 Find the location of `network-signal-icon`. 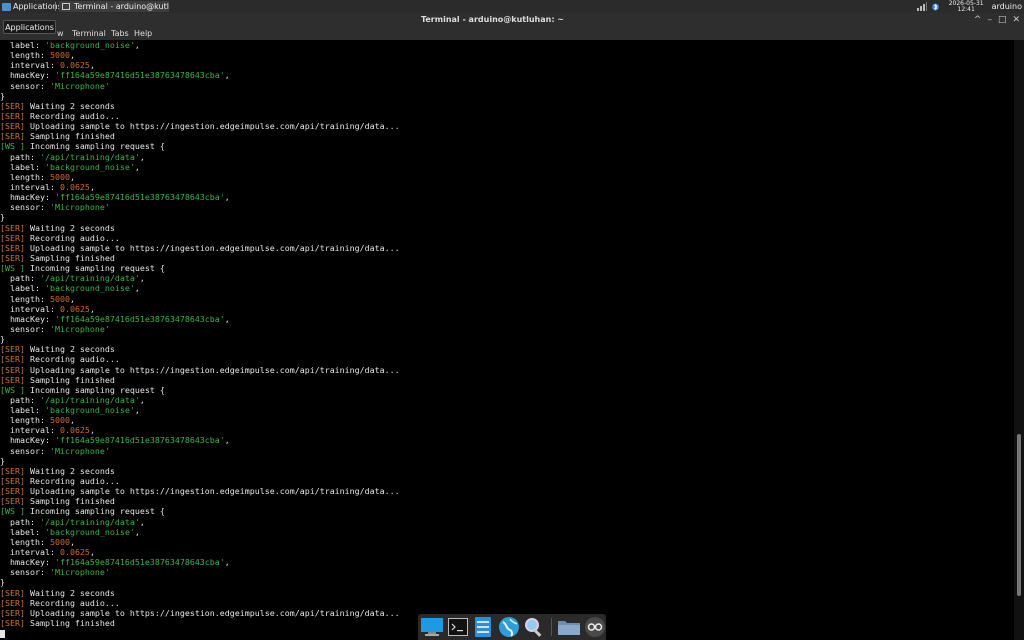

network-signal-icon is located at coordinates (921, 6).